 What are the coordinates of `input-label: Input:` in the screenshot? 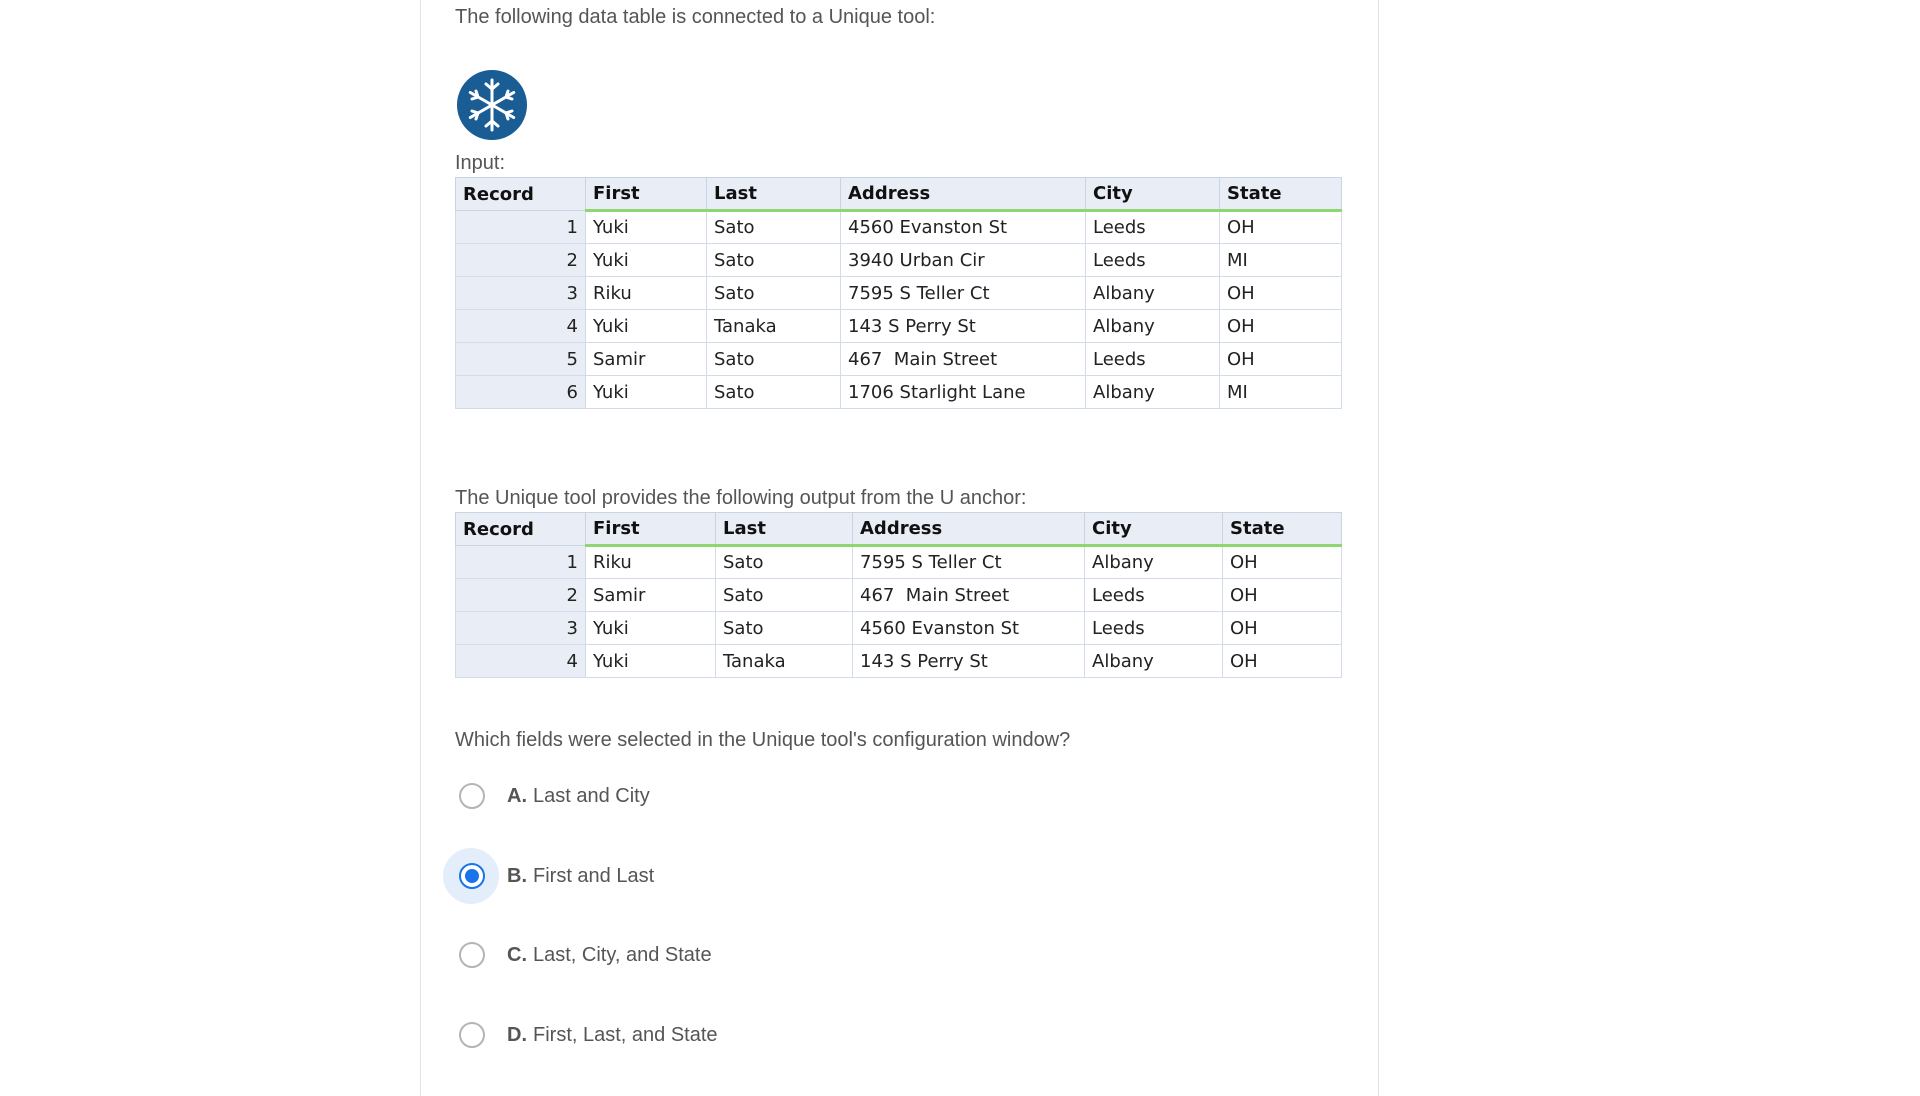 It's located at (480, 163).